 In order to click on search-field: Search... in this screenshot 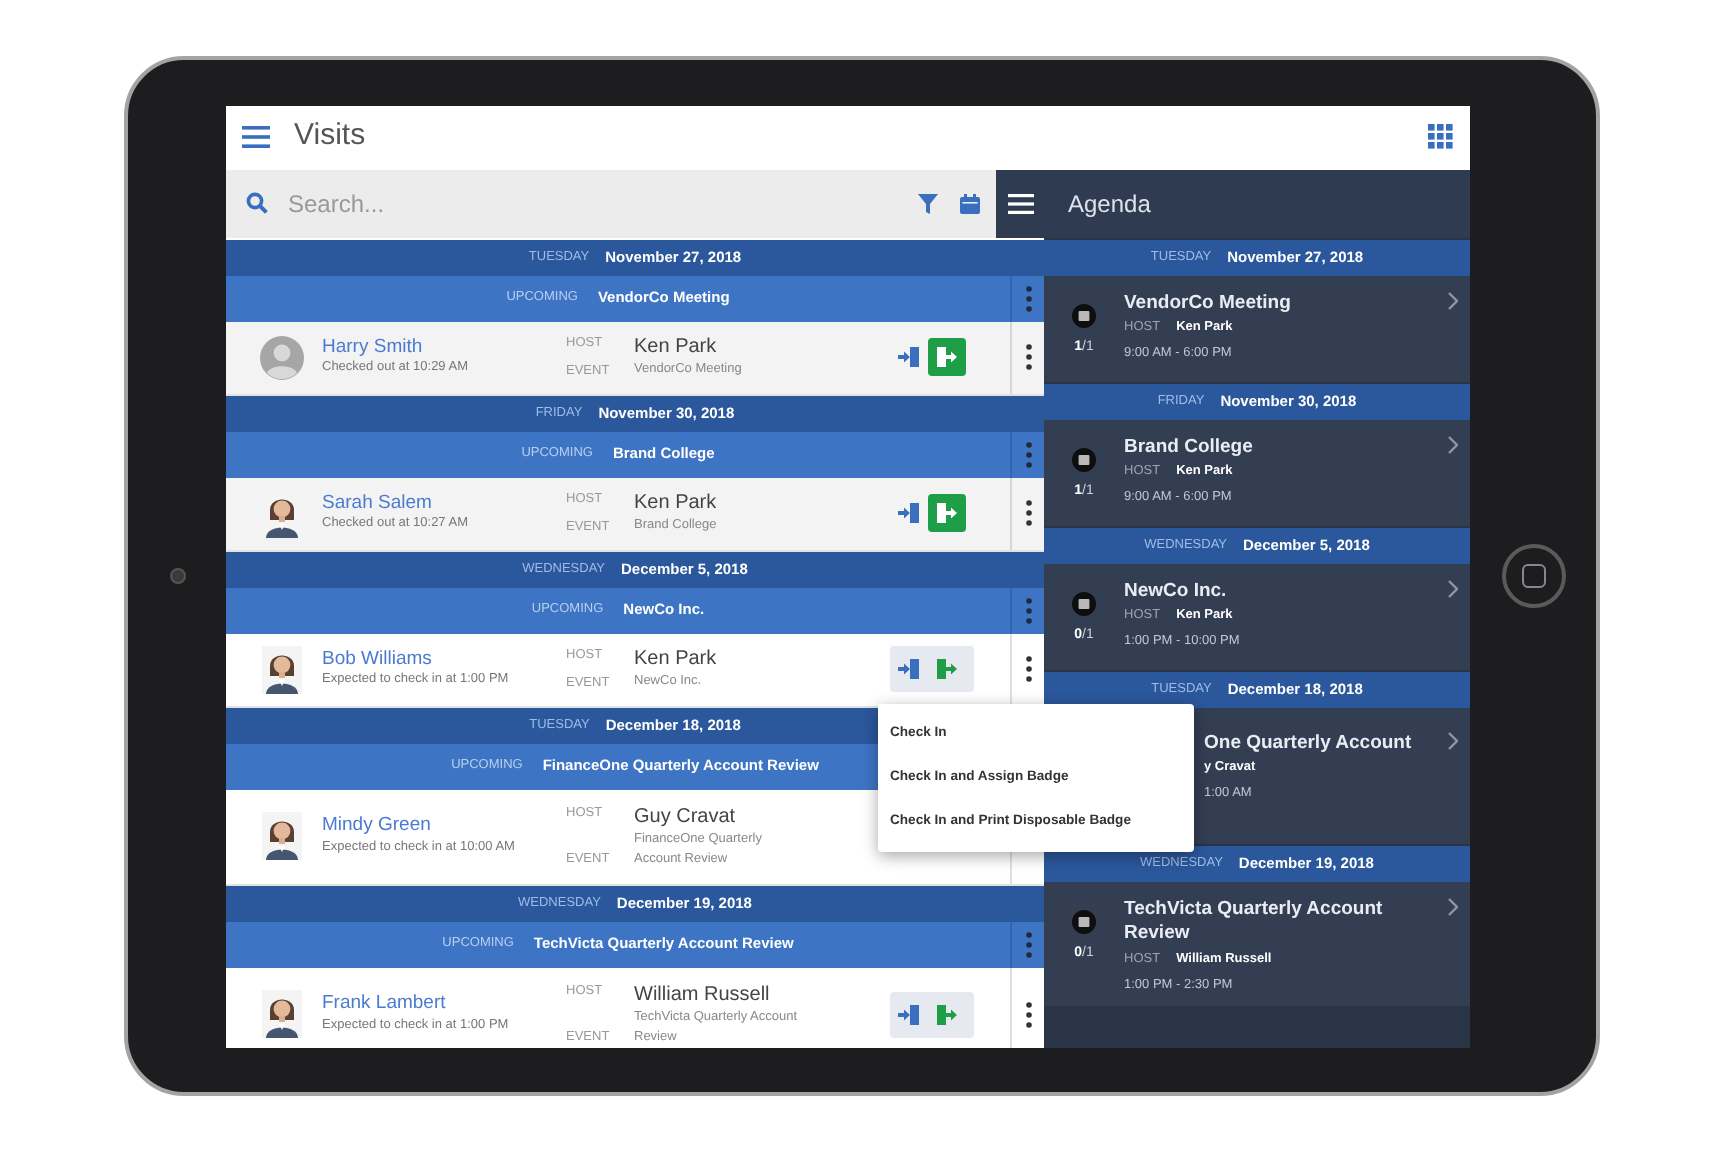, I will do `click(603, 203)`.